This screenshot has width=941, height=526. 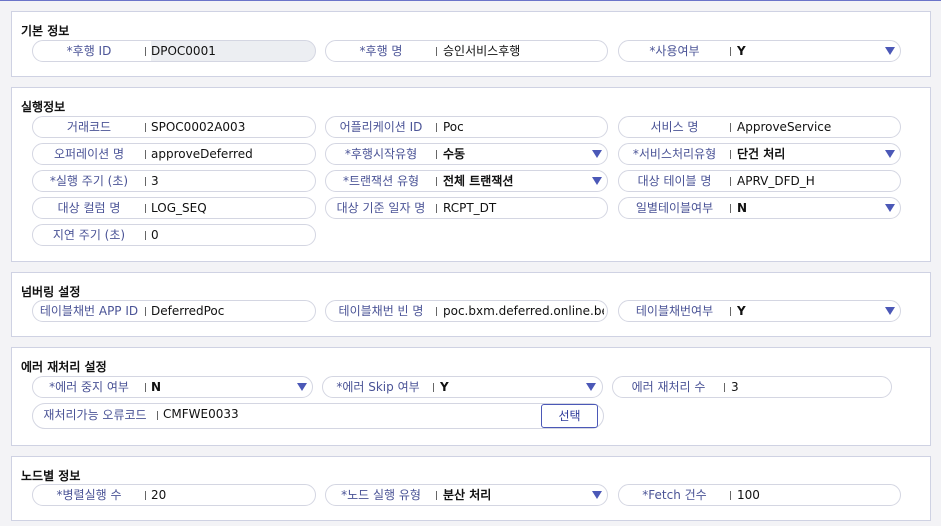 I want to click on start-type-select: *후행시작유형 수동, so click(x=466, y=154).